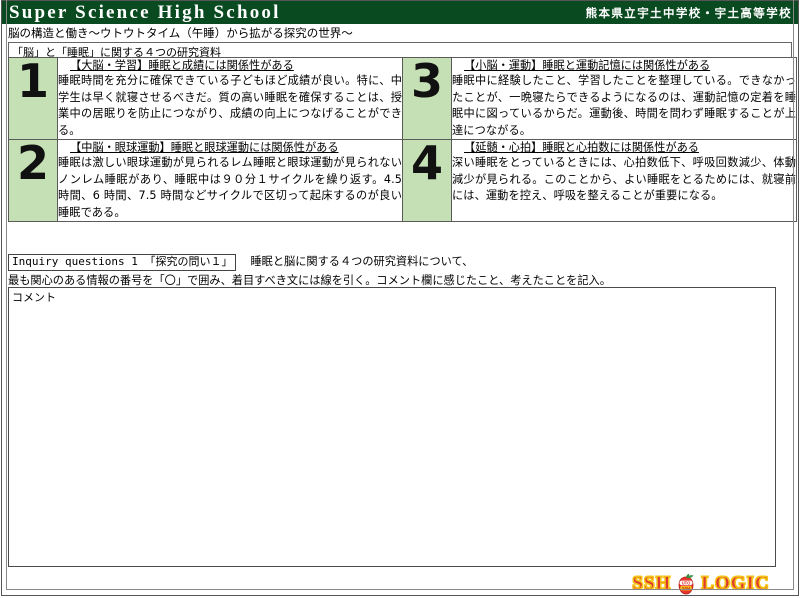  Describe the element at coordinates (33, 180) in the screenshot. I see `card-number-2: 2` at that location.